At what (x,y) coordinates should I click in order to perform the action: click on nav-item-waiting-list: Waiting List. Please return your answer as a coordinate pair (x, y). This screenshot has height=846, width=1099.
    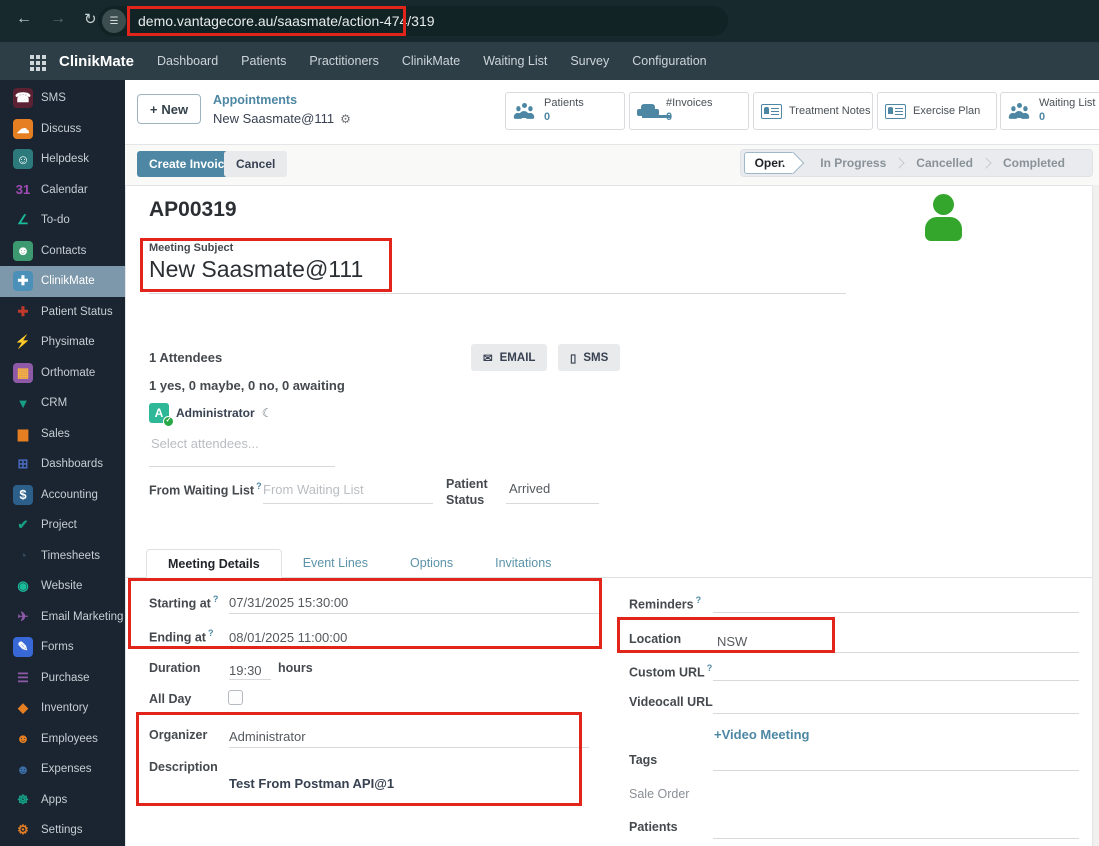
    Looking at the image, I should click on (515, 61).